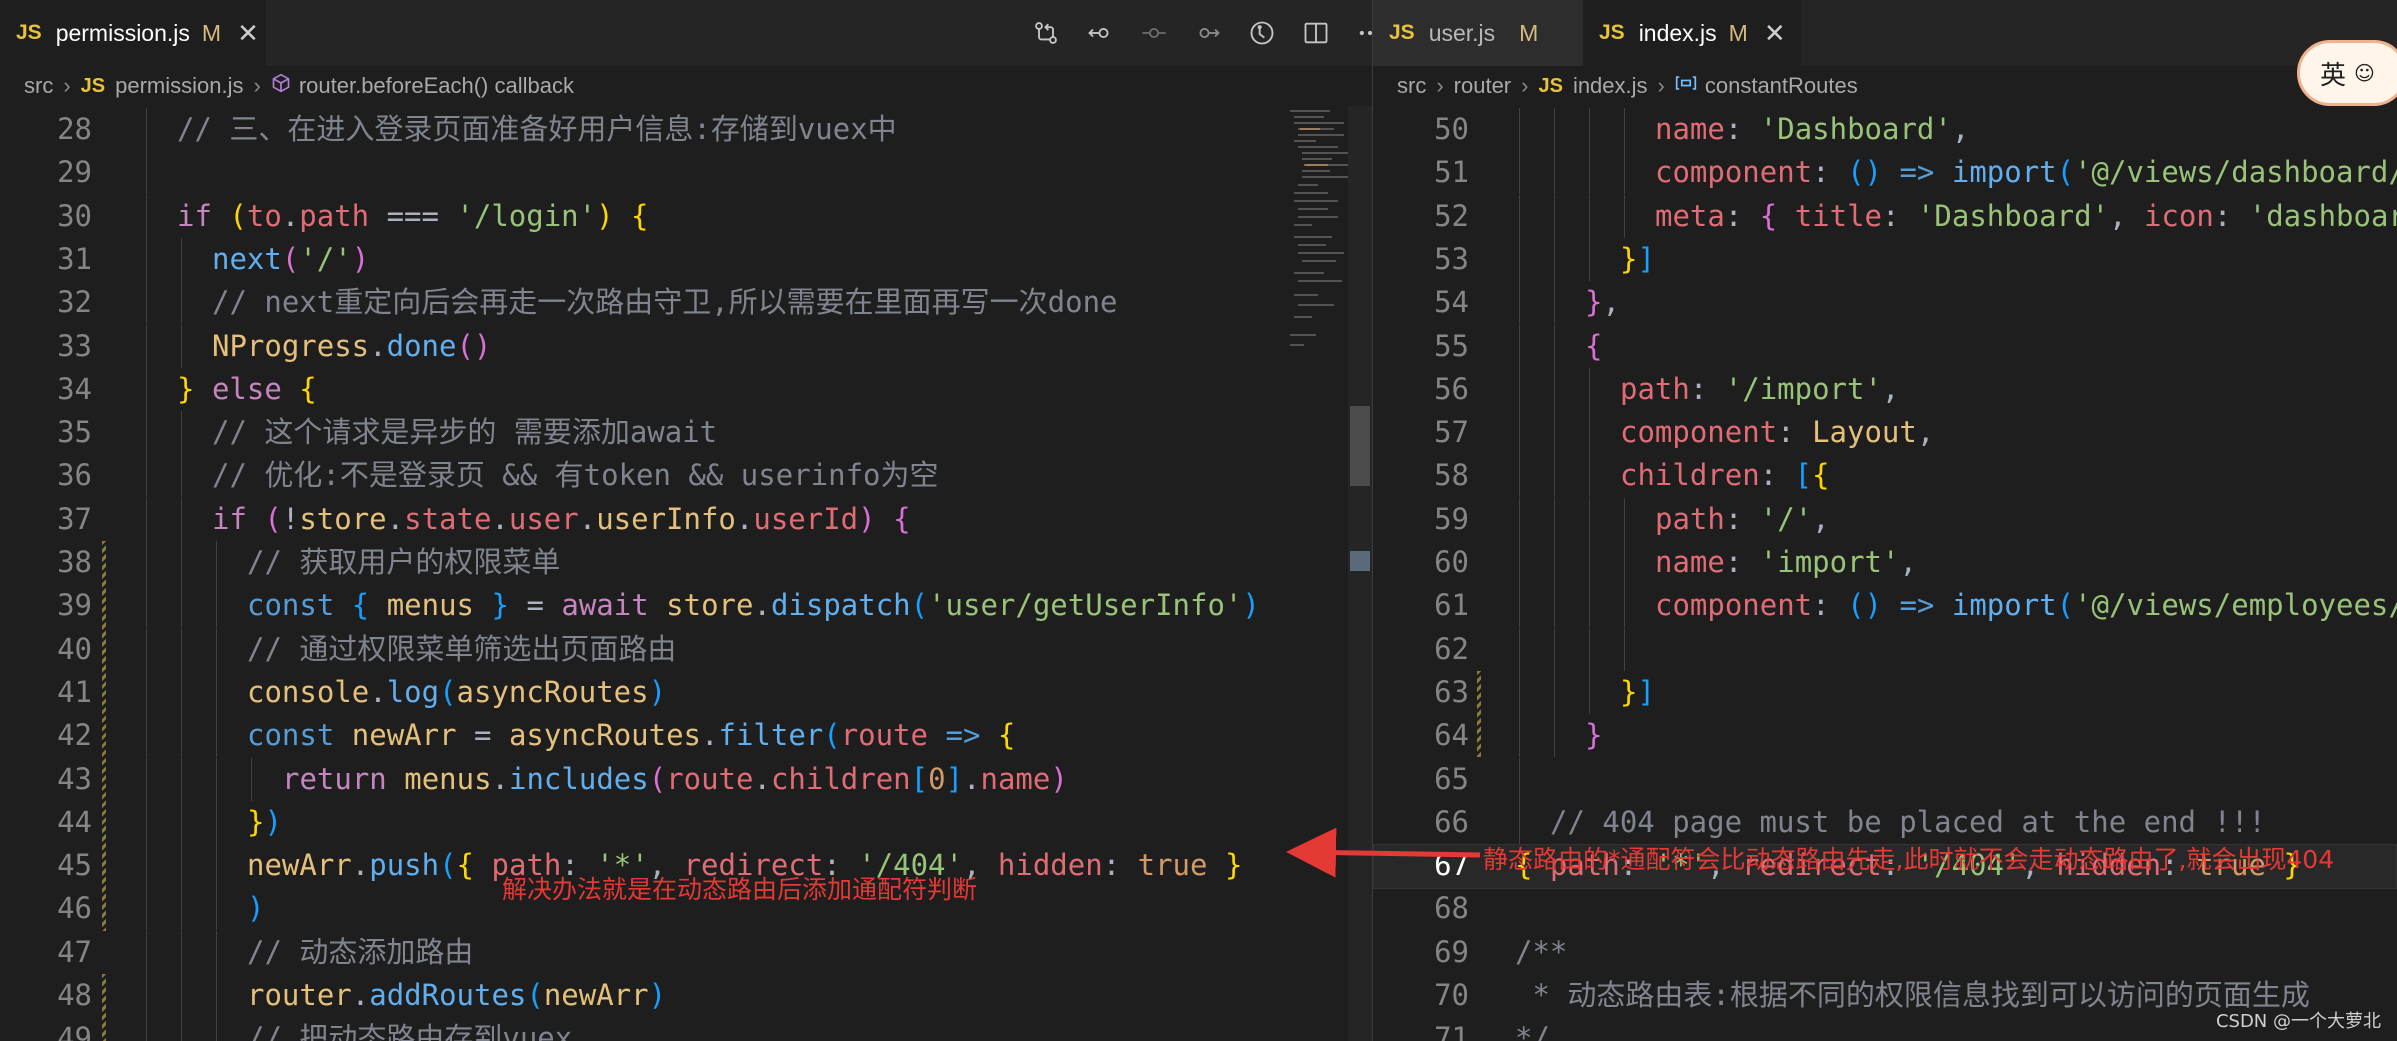 The width and height of the screenshot is (2397, 1041). What do you see at coordinates (686, 649) in the screenshot?
I see `code-line: 40 // 通过权限菜单筛选出页面路由` at bounding box center [686, 649].